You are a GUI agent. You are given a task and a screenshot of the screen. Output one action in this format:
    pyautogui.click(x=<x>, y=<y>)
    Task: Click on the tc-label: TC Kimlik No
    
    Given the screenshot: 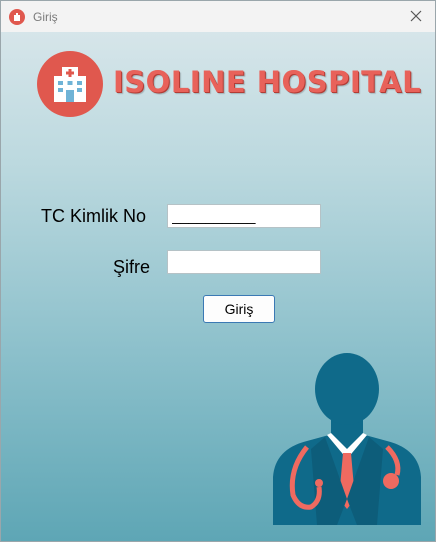 What is the action you would take?
    pyautogui.click(x=94, y=216)
    